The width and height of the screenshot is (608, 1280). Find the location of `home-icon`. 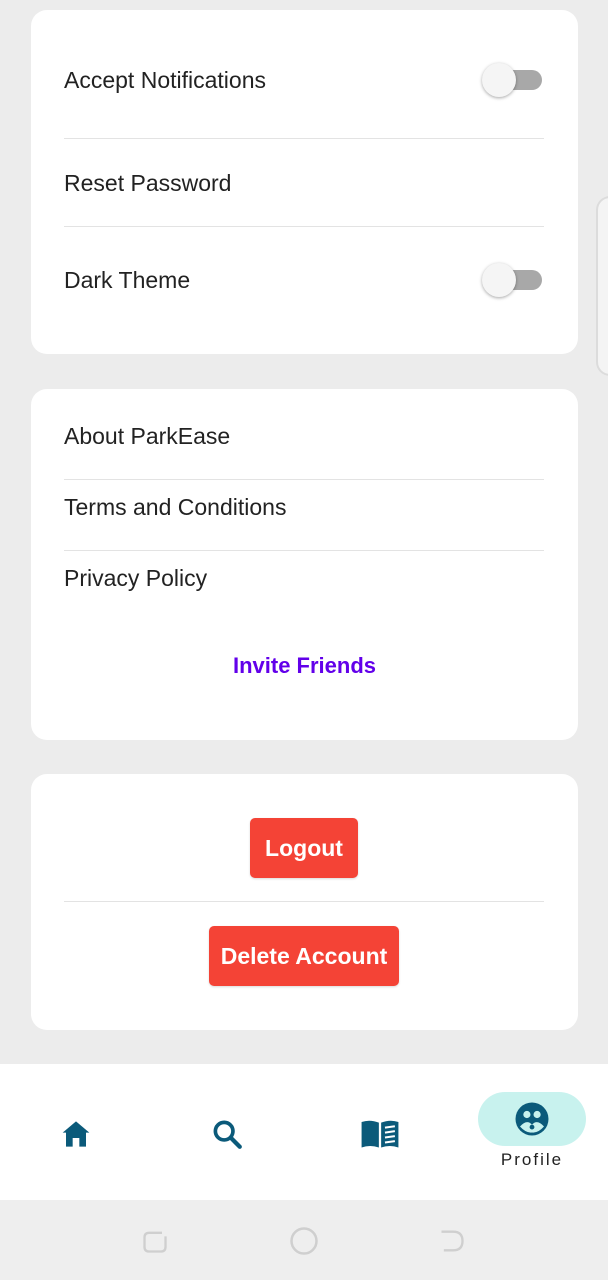

home-icon is located at coordinates (76, 1134).